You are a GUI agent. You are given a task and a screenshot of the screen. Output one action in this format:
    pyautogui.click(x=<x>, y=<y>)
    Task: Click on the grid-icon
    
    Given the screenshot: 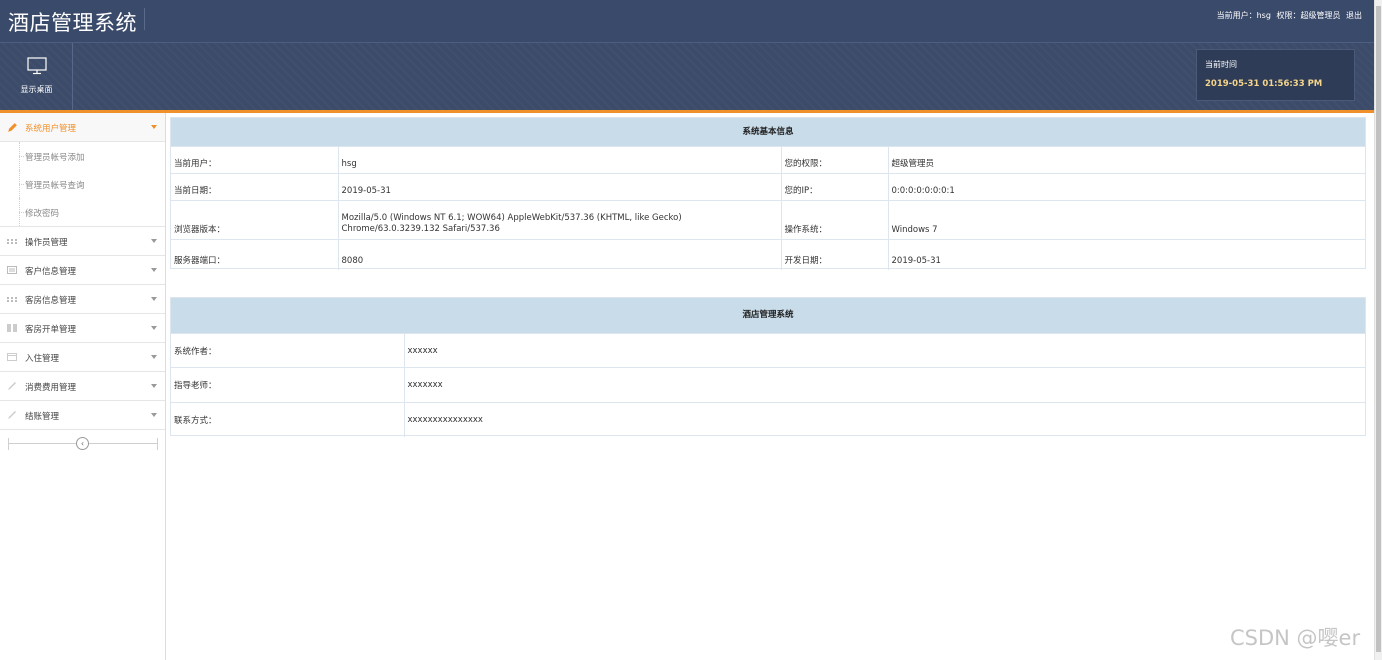 What is the action you would take?
    pyautogui.click(x=12, y=299)
    